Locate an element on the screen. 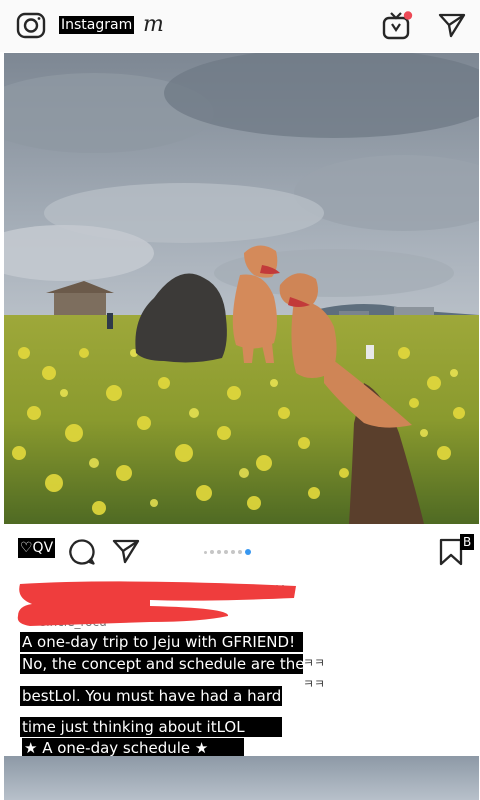 This screenshot has width=480, height=800. caption-line: A one-day trip to Jeju with GFRIEND! is located at coordinates (161, 642).